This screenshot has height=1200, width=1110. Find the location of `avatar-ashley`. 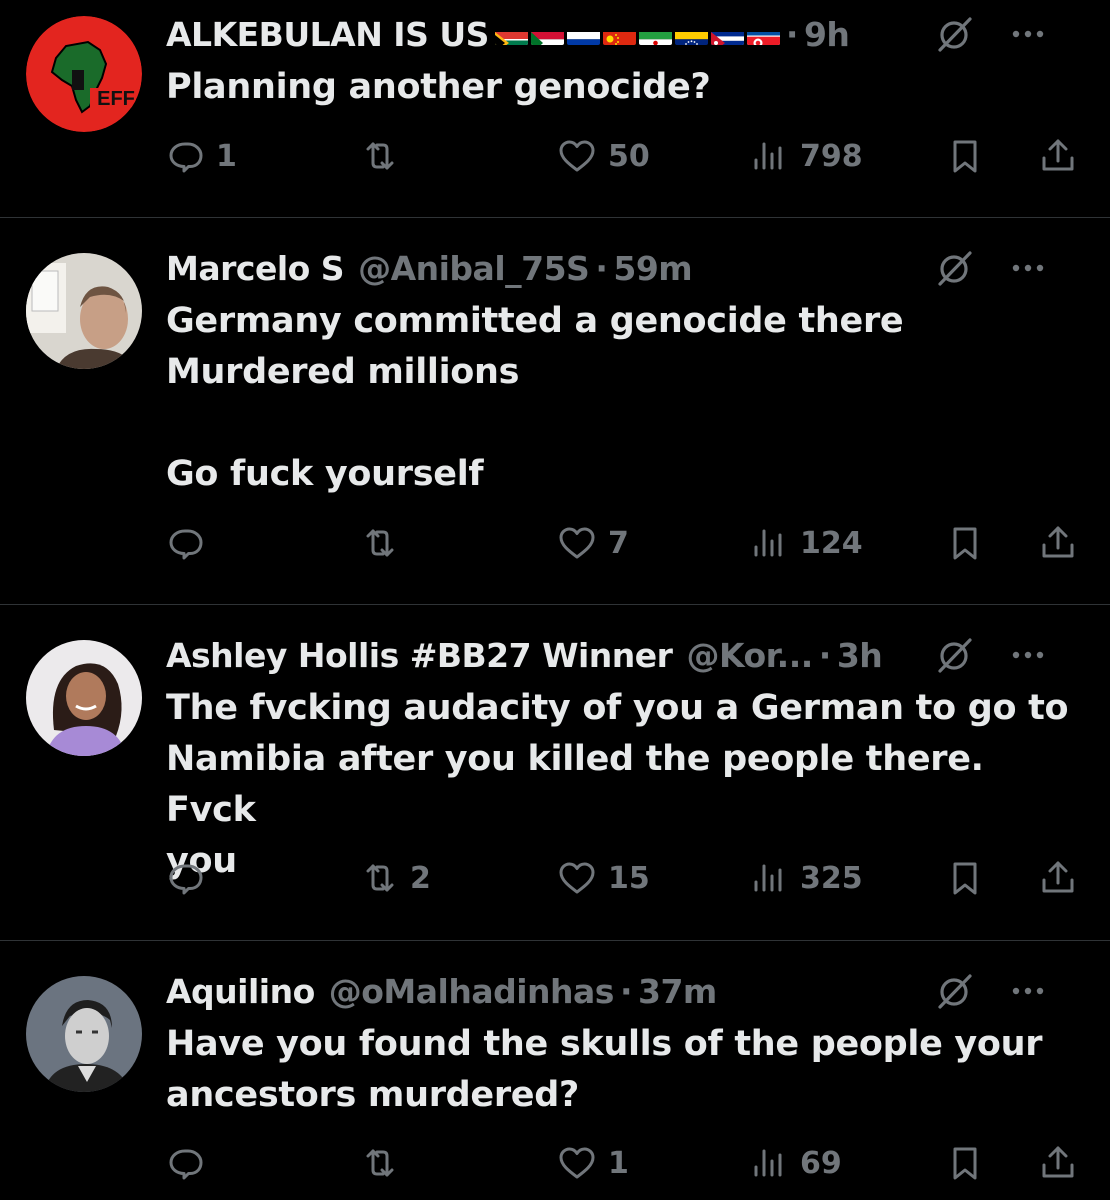

avatar-ashley is located at coordinates (84, 698).